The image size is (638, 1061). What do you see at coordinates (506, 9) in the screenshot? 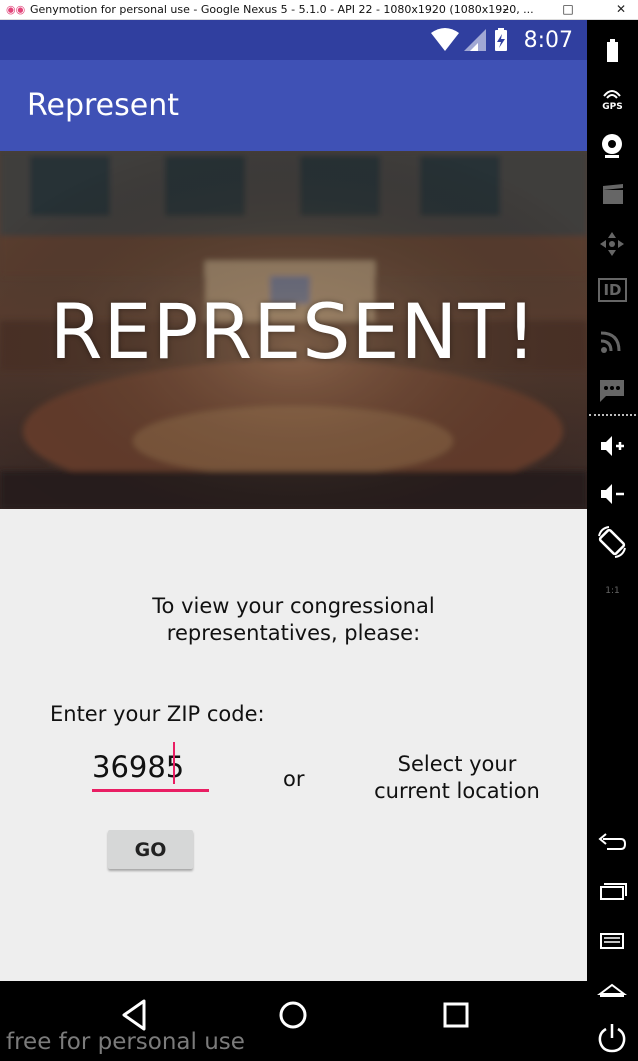
I see `minimize-icon: –` at bounding box center [506, 9].